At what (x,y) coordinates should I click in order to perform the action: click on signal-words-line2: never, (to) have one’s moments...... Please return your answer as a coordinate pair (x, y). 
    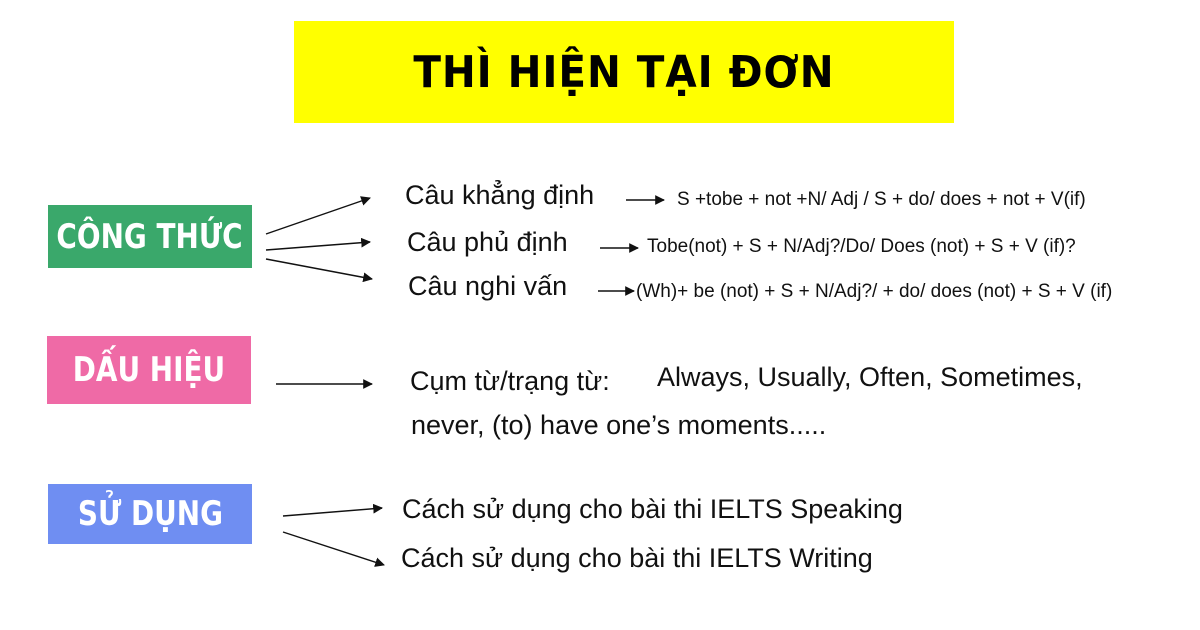
    Looking at the image, I should click on (619, 425).